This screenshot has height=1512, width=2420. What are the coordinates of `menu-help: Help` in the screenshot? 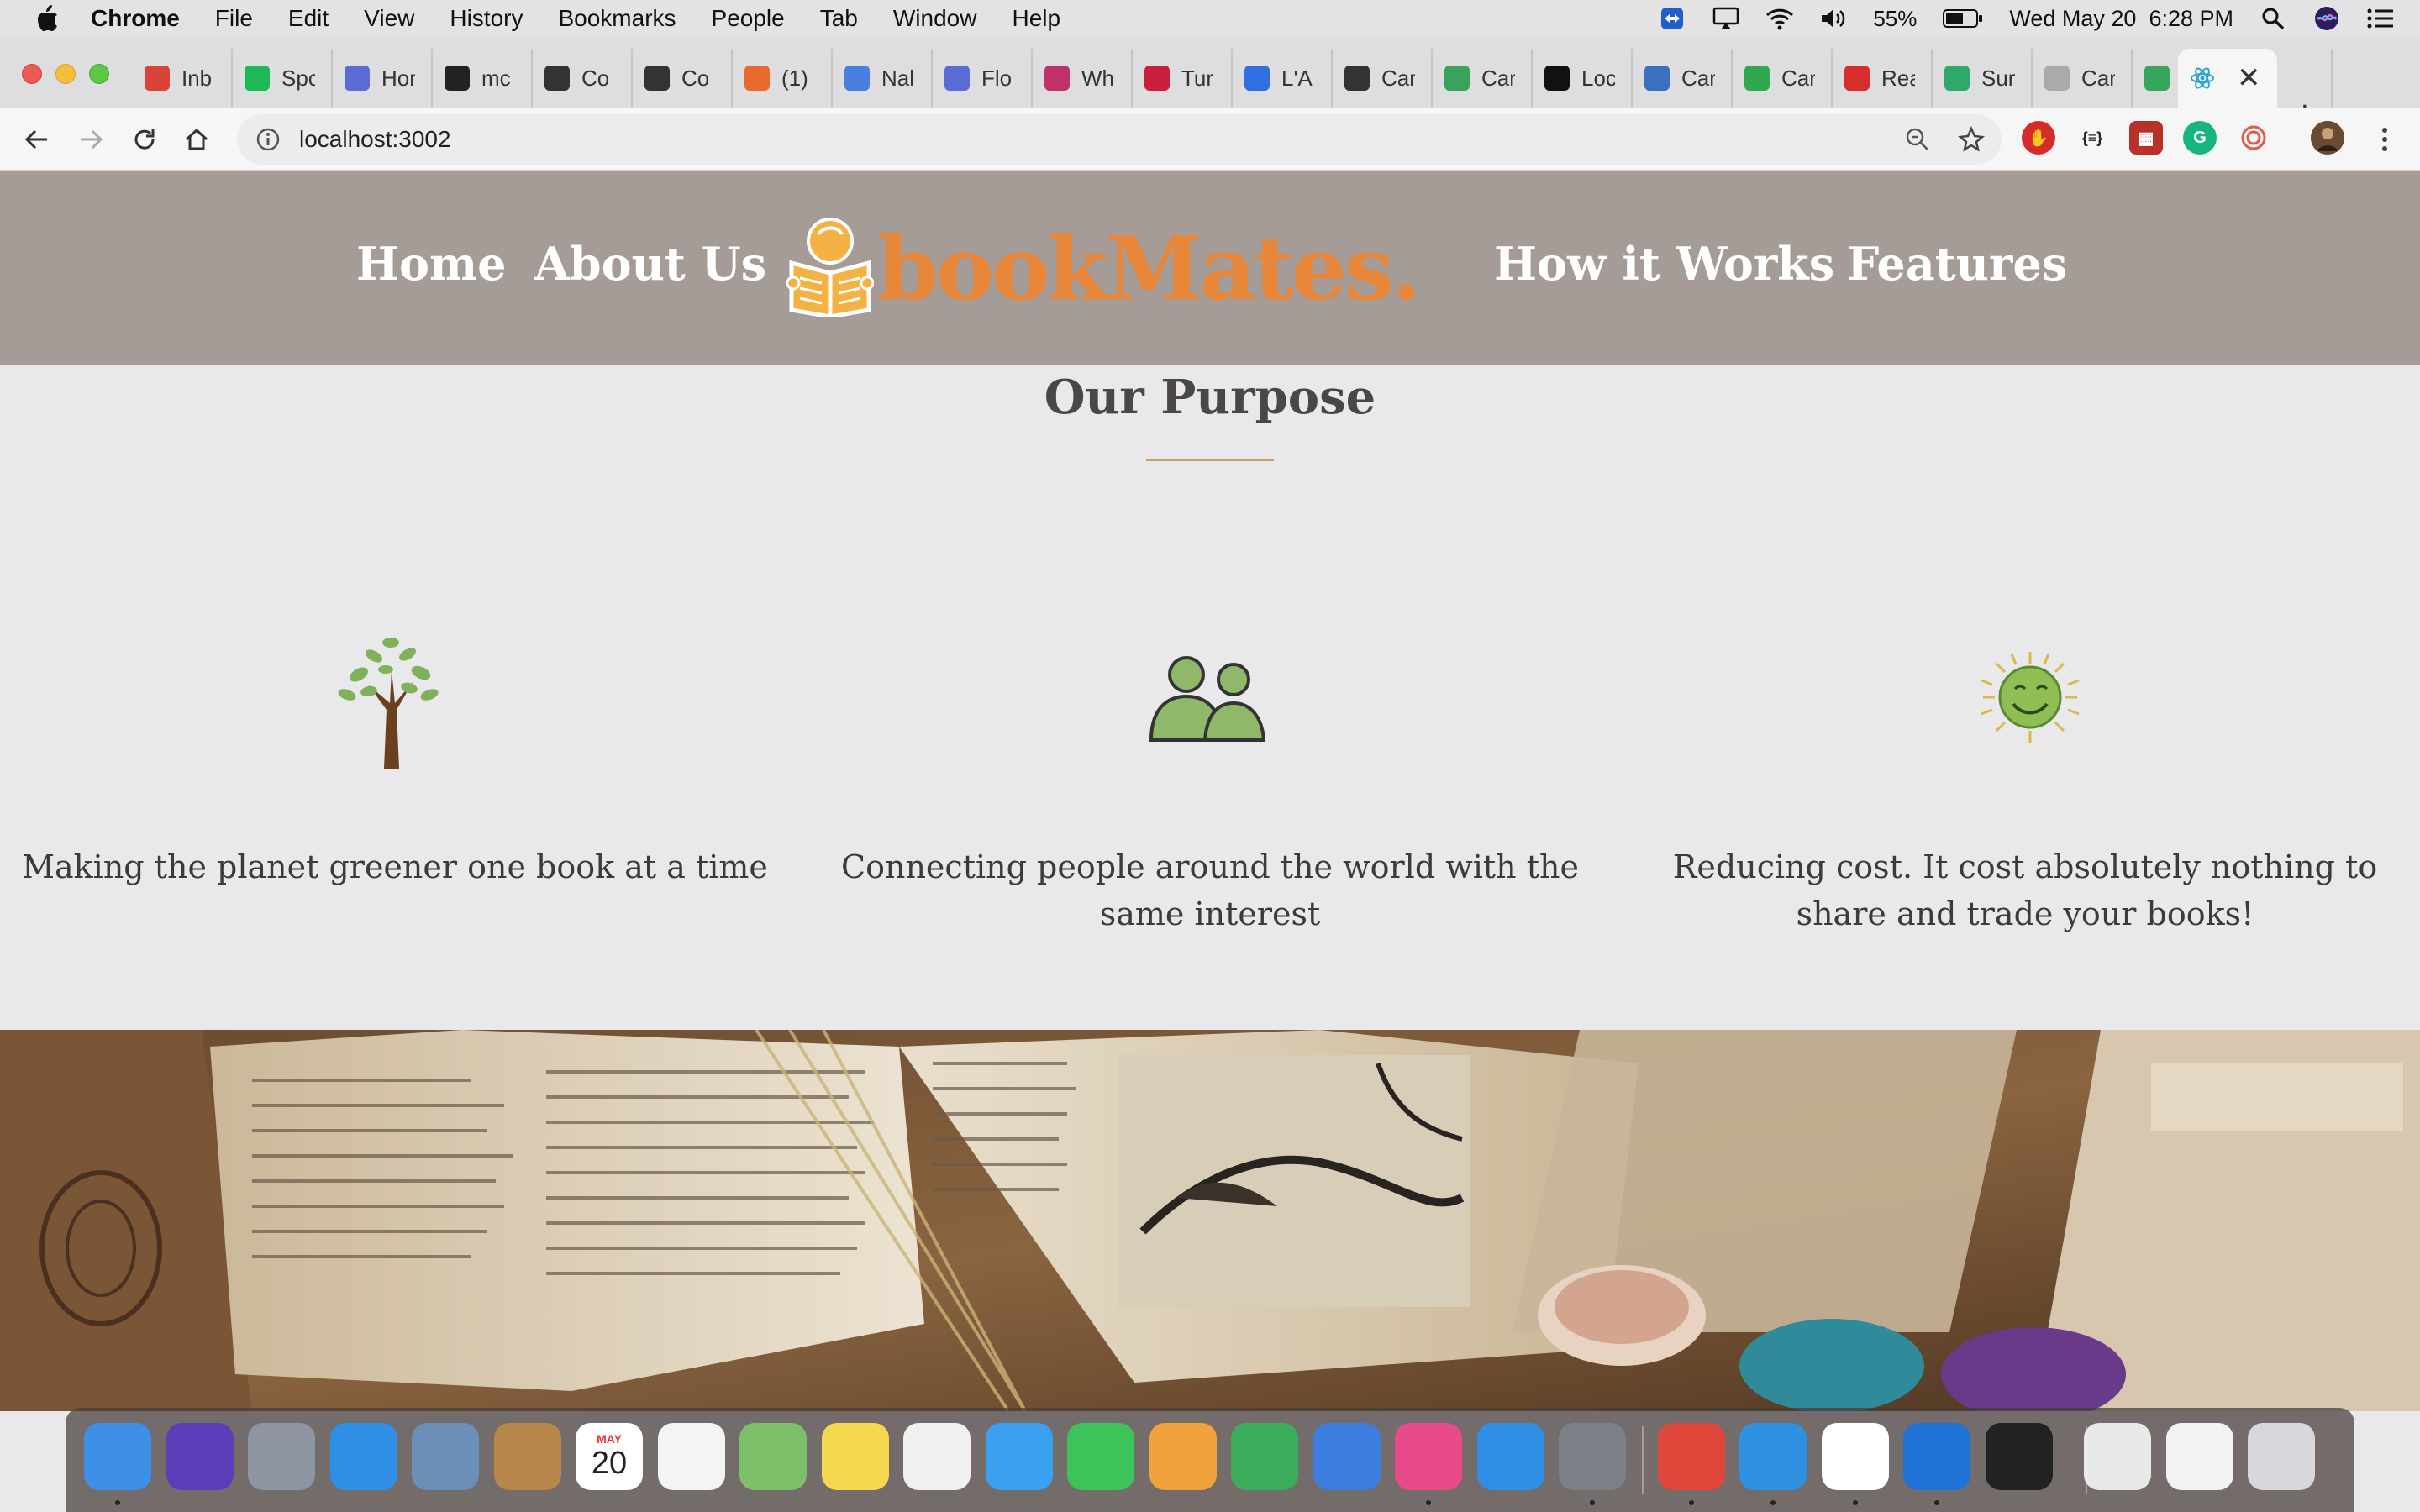 It's located at (1036, 18).